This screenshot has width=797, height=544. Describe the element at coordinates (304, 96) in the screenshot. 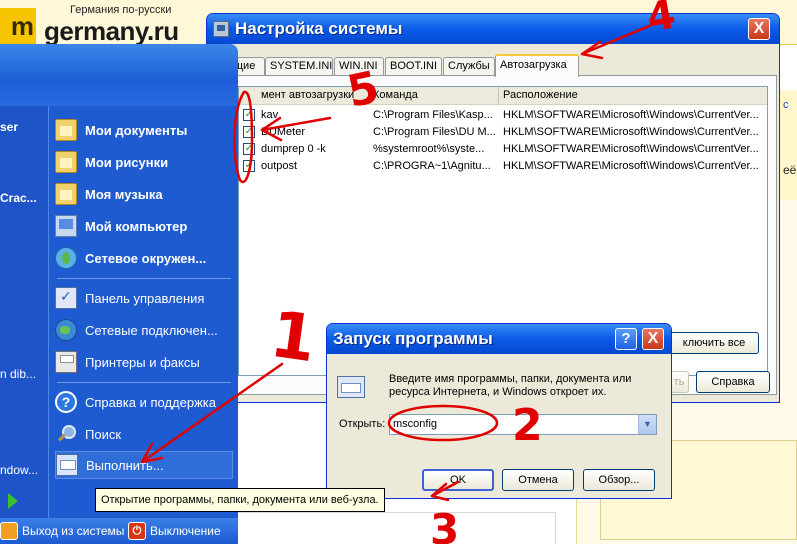

I see `column-startup-item: мент автозагрузки` at that location.